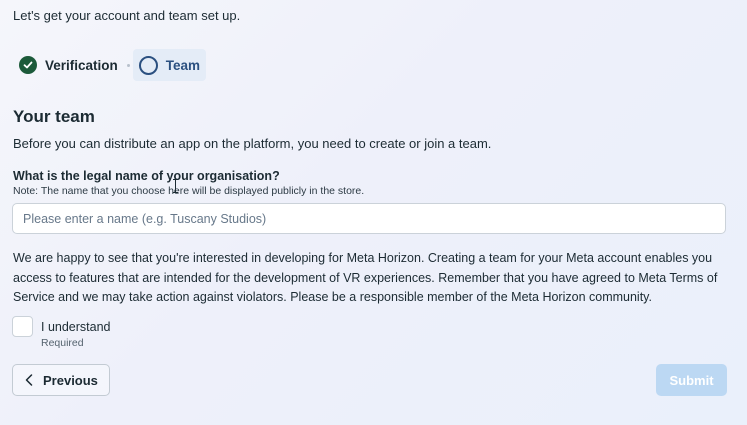  I want to click on submit-button: Submit, so click(691, 380).